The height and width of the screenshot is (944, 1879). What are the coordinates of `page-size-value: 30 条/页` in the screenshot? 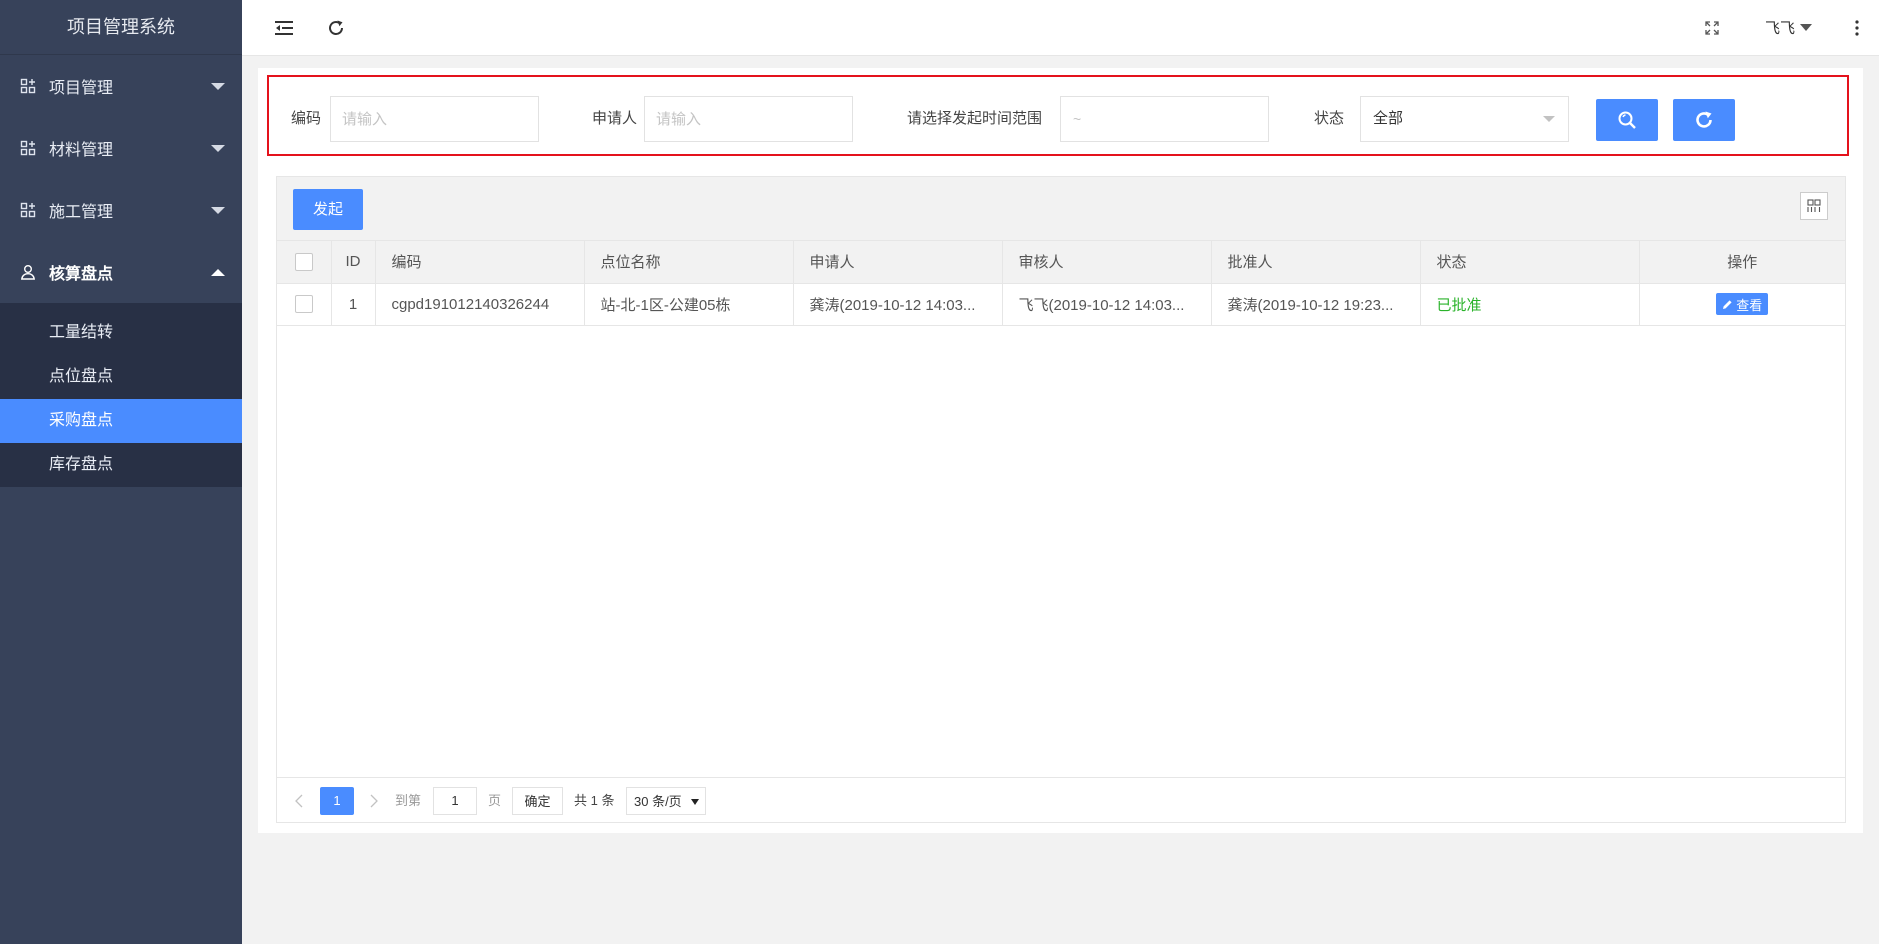 It's located at (658, 801).